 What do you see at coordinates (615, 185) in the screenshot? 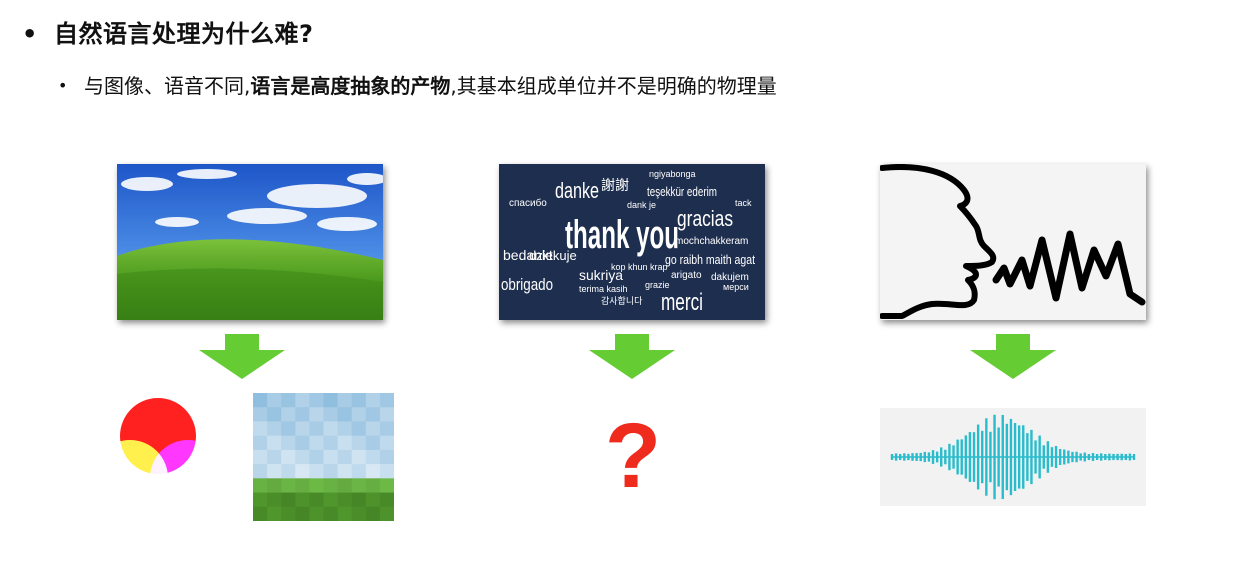
I see `word-cloud-word: 謝謝` at bounding box center [615, 185].